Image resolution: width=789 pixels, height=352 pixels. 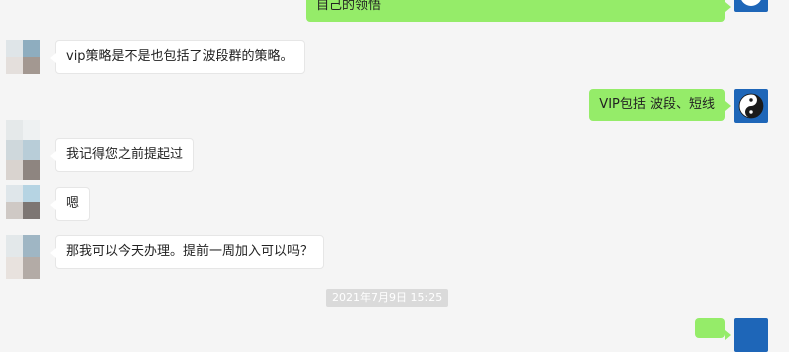 I want to click on message-text: 我记得您之前提起过, so click(x=125, y=154).